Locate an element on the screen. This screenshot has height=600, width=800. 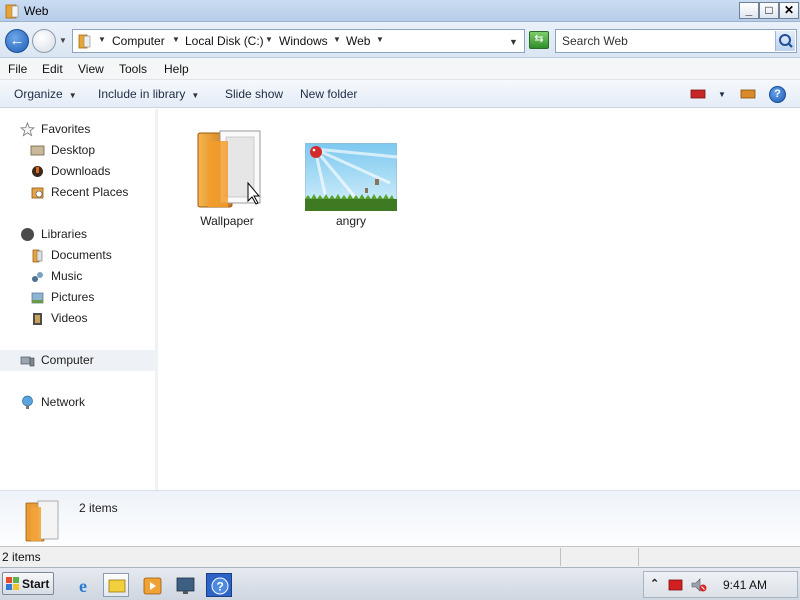
slide-show-button: Slide show is located at coordinates (254, 94).